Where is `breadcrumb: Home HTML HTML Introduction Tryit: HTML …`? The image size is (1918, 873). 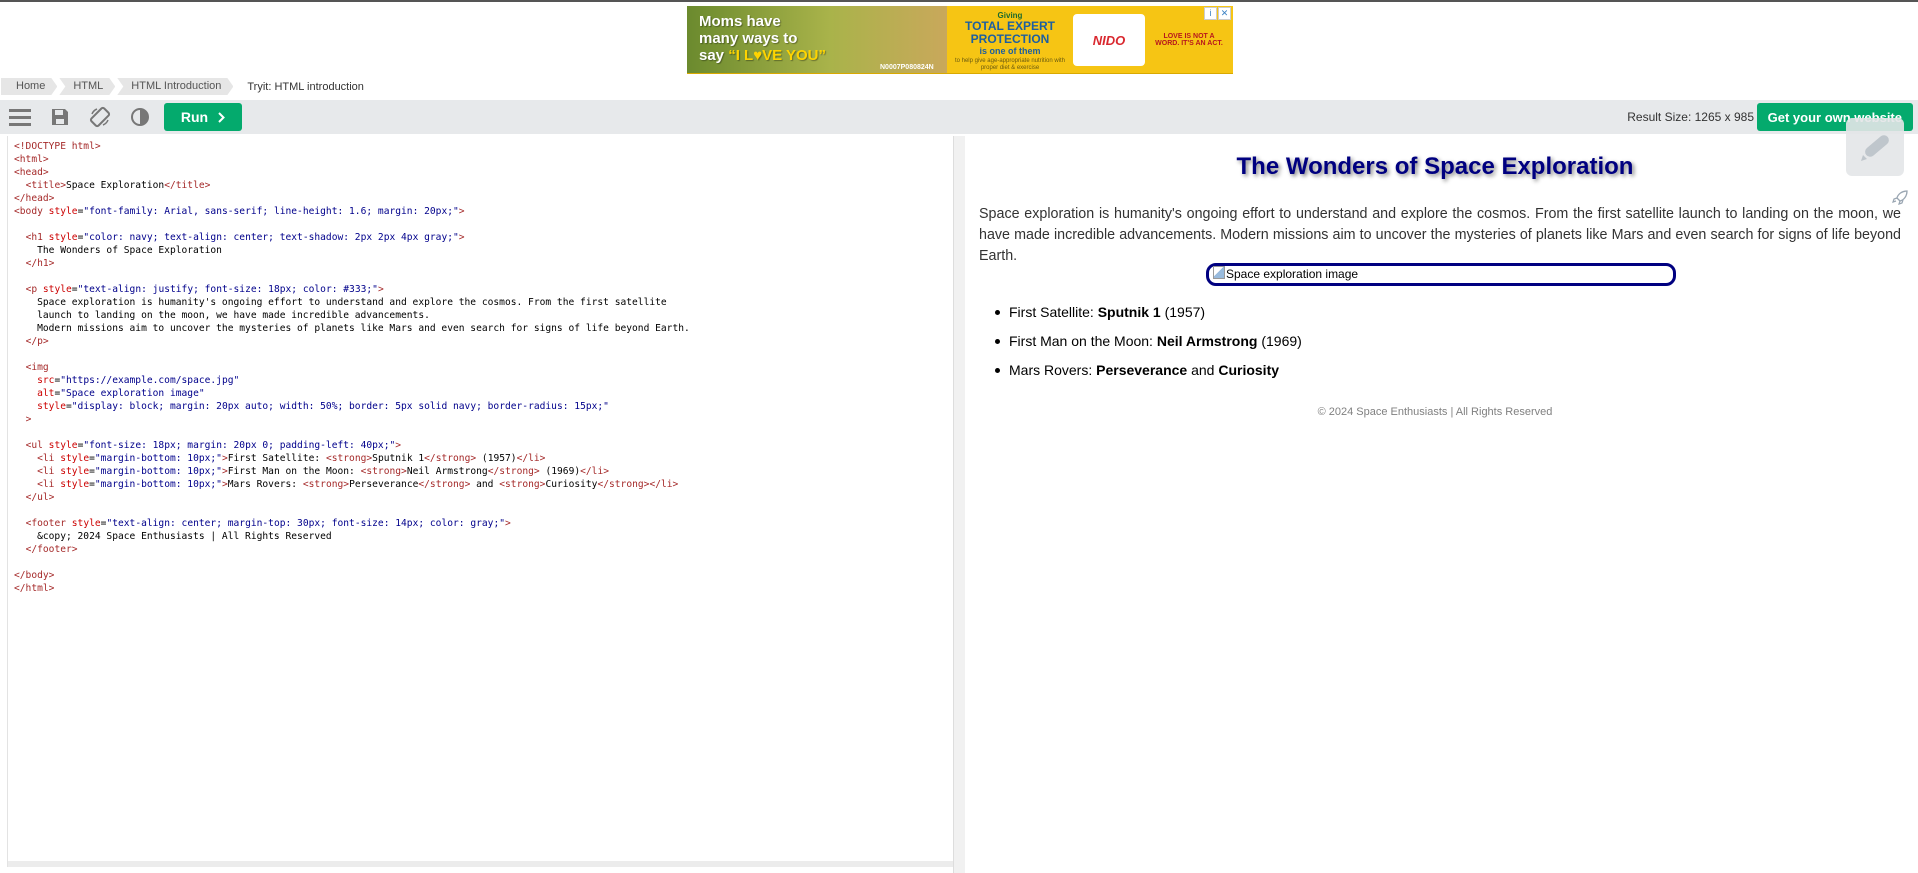
breadcrumb: Home HTML HTML Introduction Tryit: HTML … is located at coordinates (182, 86).